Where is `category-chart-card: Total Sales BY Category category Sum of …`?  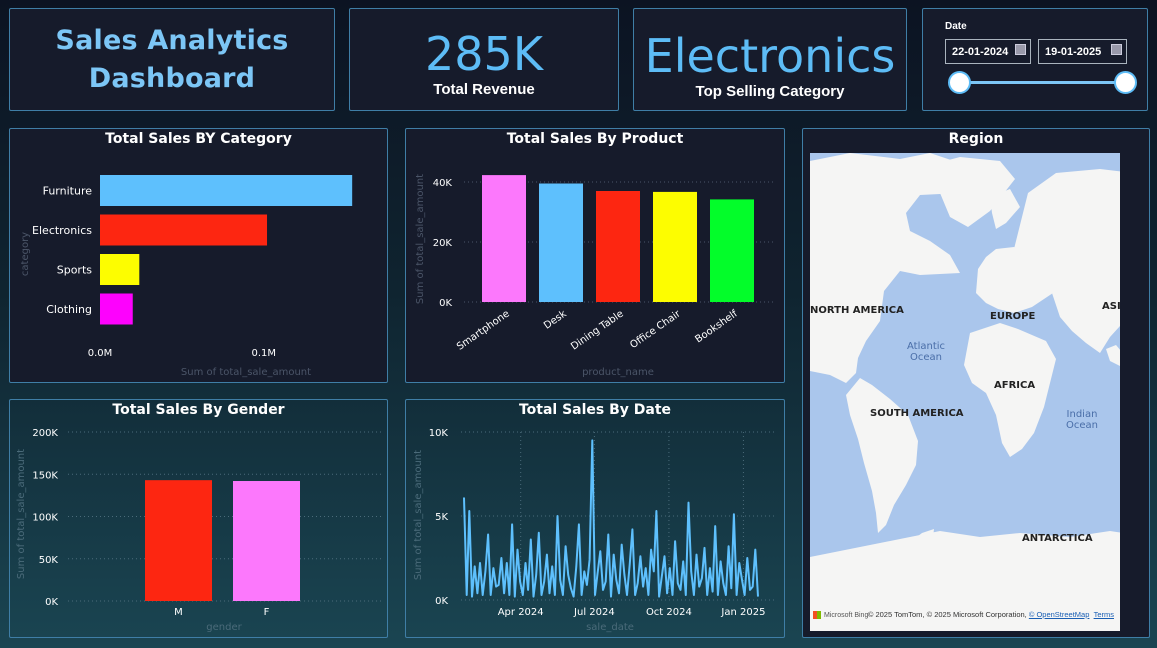 category-chart-card: Total Sales BY Category category Sum of … is located at coordinates (198, 255).